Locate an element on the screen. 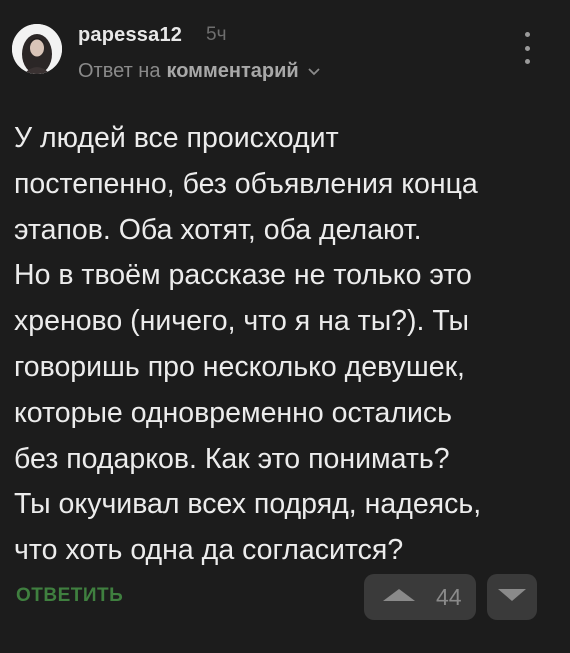 This screenshot has width=570, height=653. chevron-down-icon is located at coordinates (314, 71).